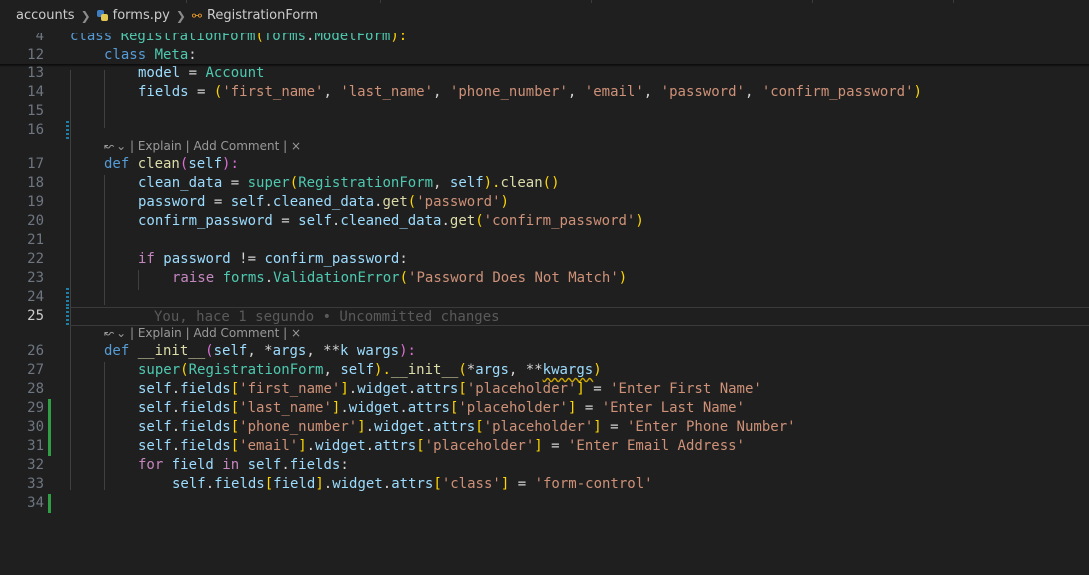  What do you see at coordinates (35, 164) in the screenshot?
I see `line-number: 17` at bounding box center [35, 164].